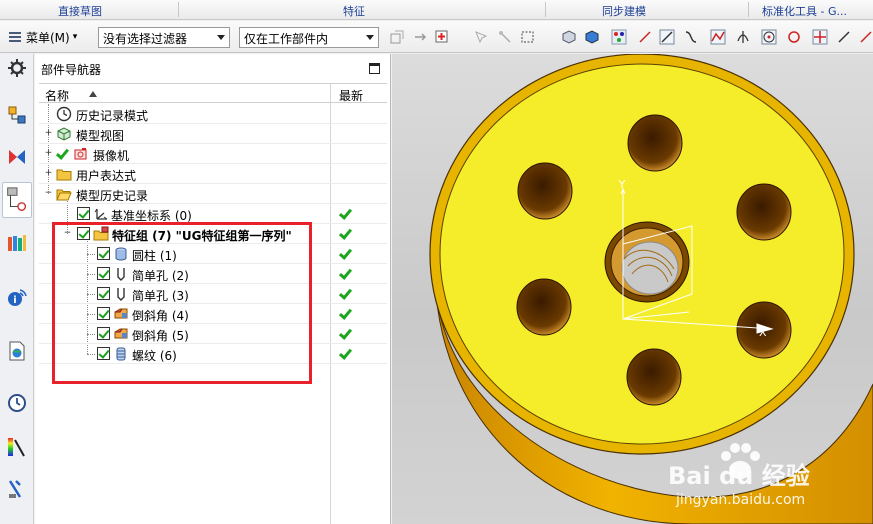  I want to click on tangent-icon, so click(844, 37).